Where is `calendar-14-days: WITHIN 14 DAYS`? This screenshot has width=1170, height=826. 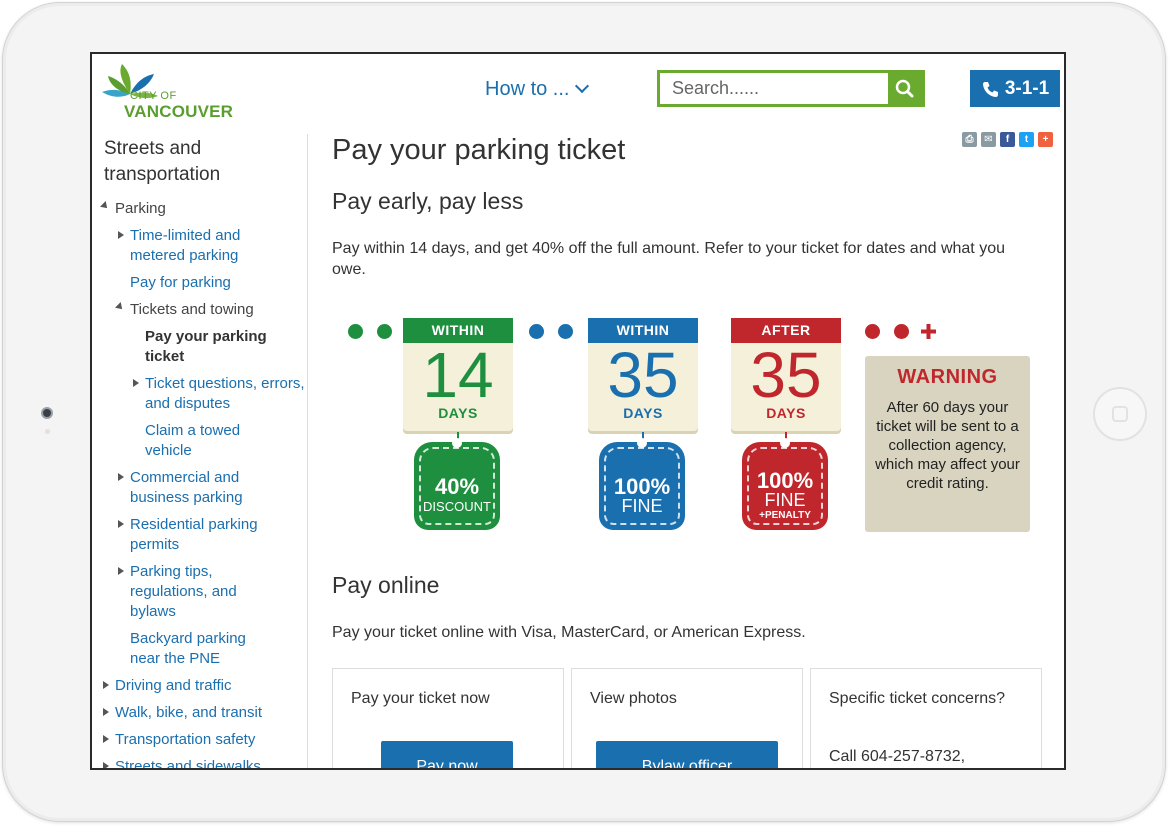
calendar-14-days: WITHIN 14 DAYS is located at coordinates (458, 374).